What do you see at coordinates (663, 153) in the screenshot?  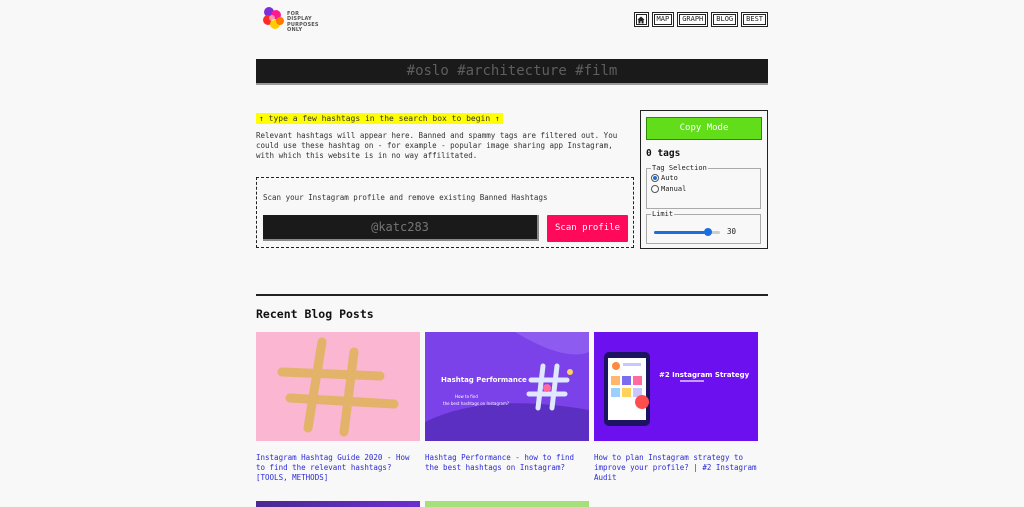 I see `tag-count: 0 tags` at bounding box center [663, 153].